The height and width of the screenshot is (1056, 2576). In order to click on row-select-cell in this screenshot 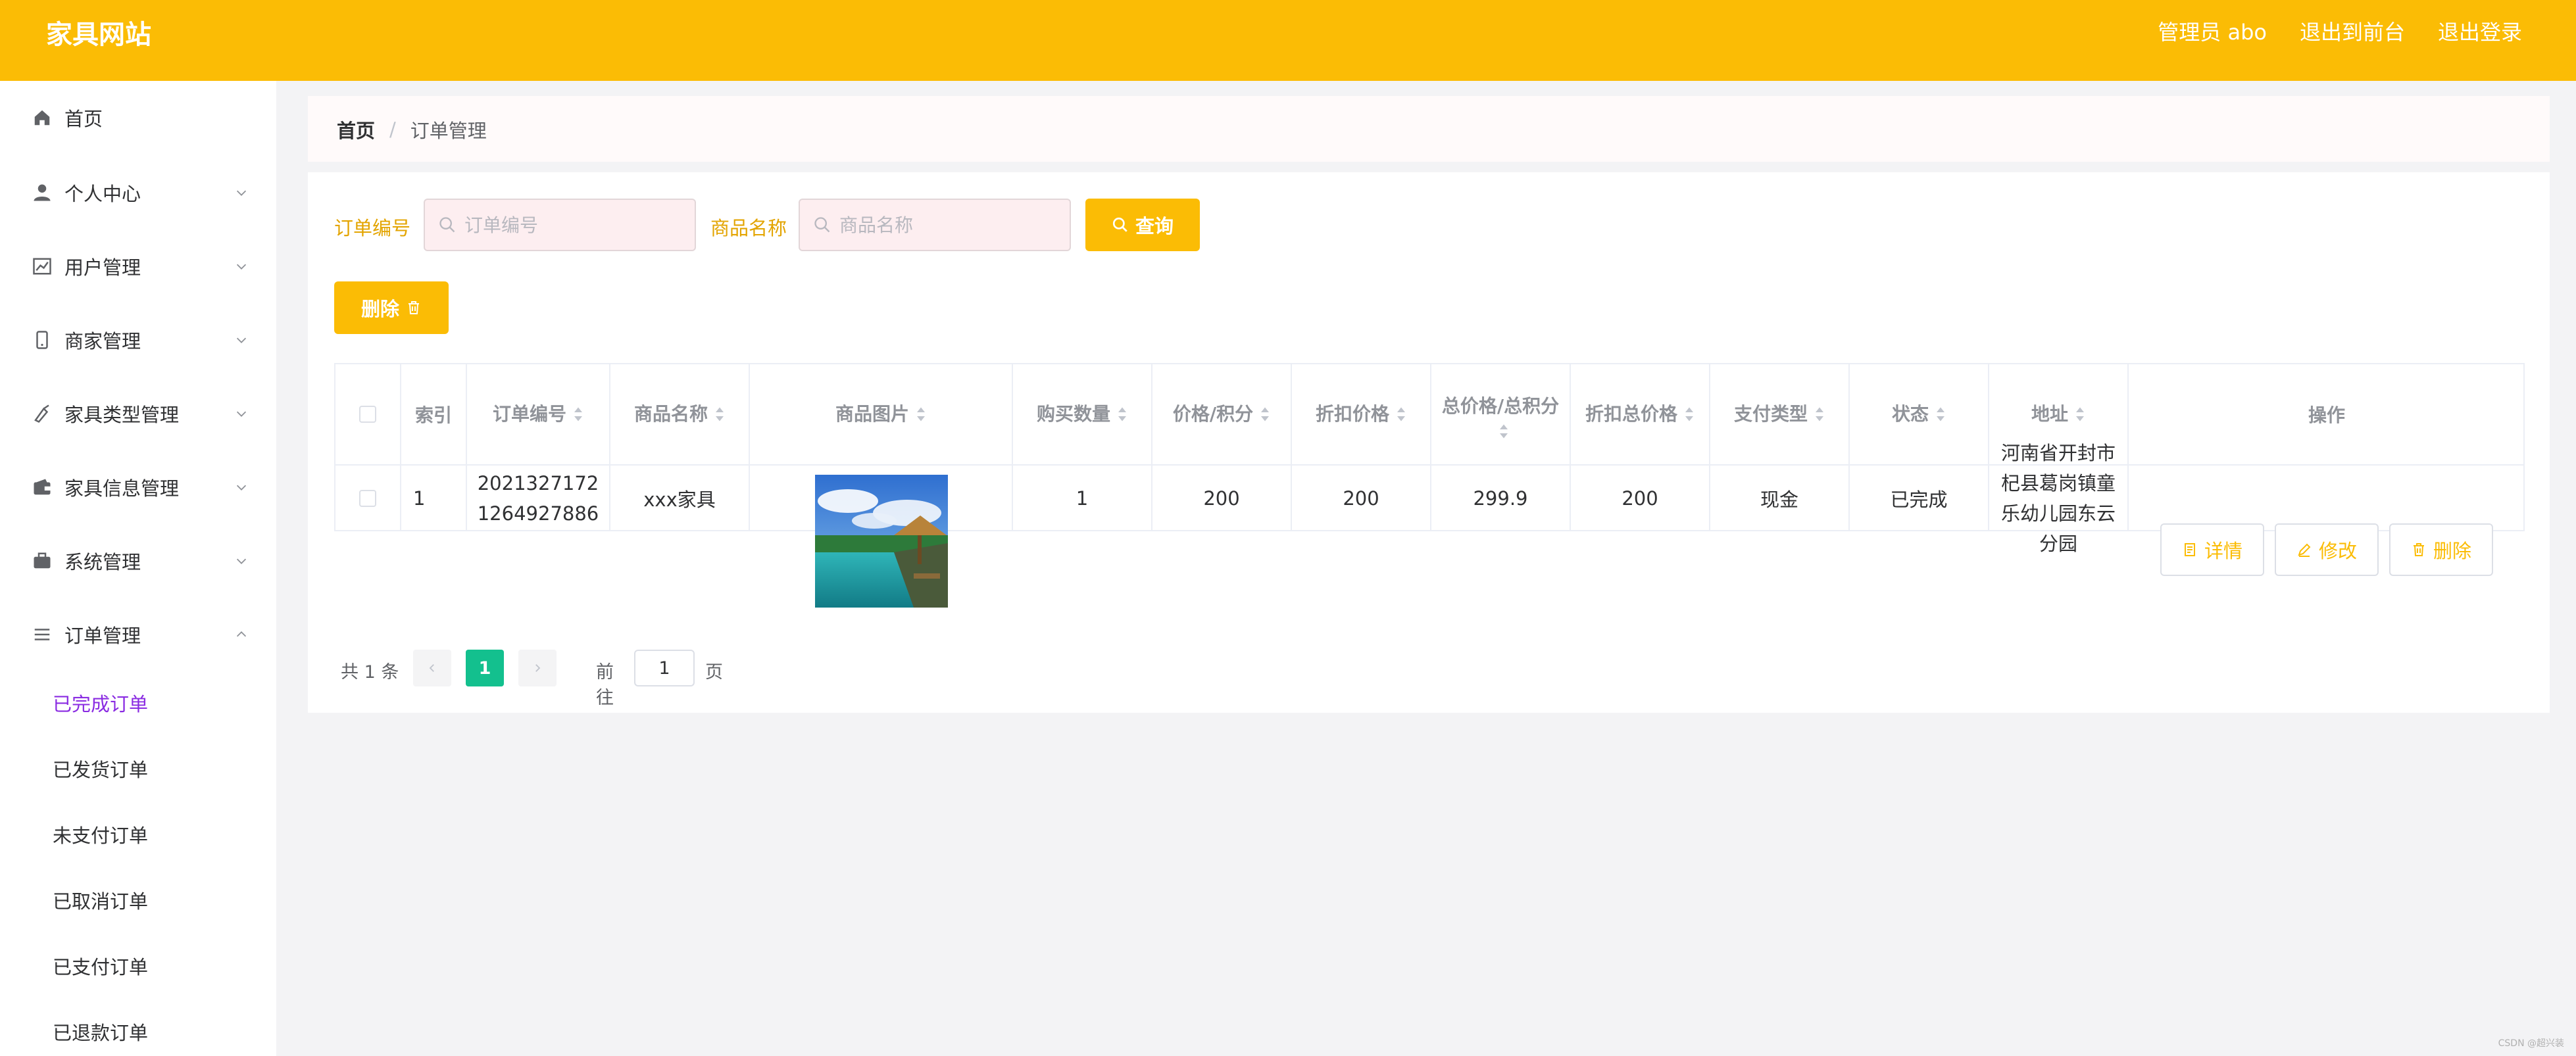, I will do `click(368, 498)`.